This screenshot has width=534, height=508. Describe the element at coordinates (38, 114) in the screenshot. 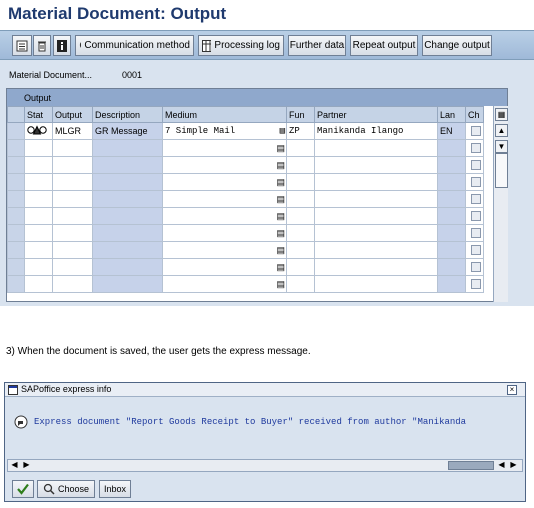

I see `col-header-stat: Stat` at that location.